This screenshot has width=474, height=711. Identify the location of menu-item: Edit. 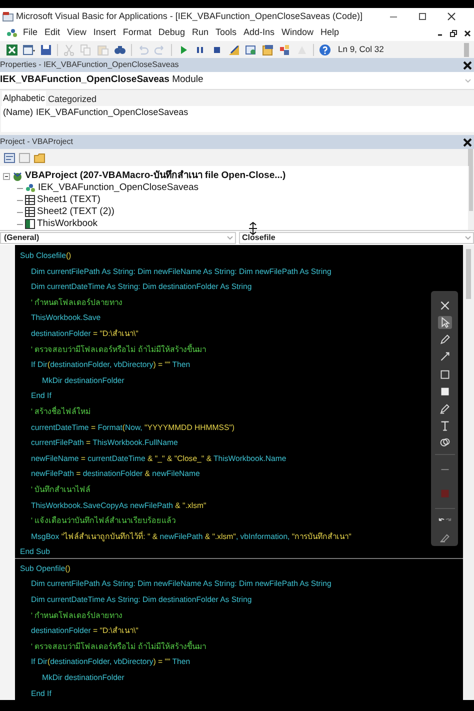
(52, 33).